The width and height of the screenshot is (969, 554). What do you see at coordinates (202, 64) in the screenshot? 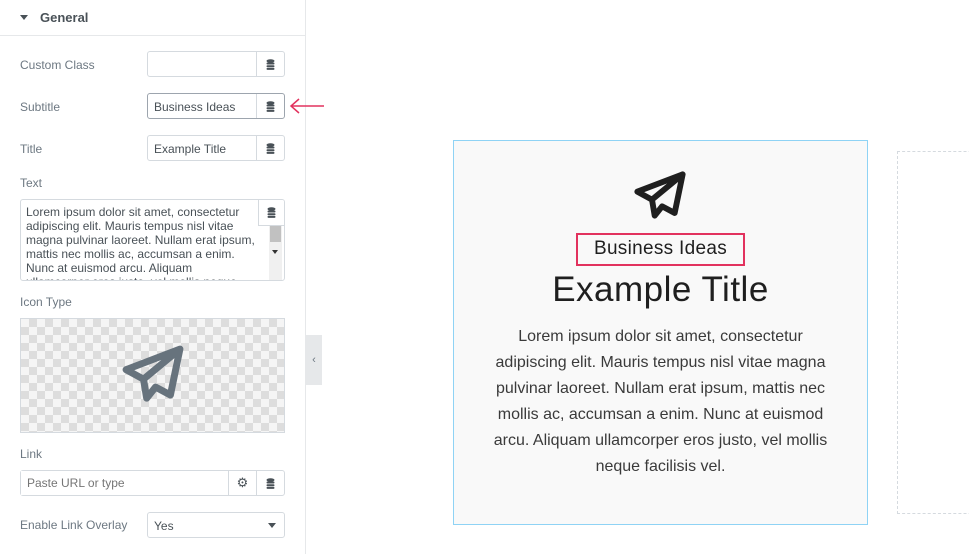
I see `custom-class-input` at bounding box center [202, 64].